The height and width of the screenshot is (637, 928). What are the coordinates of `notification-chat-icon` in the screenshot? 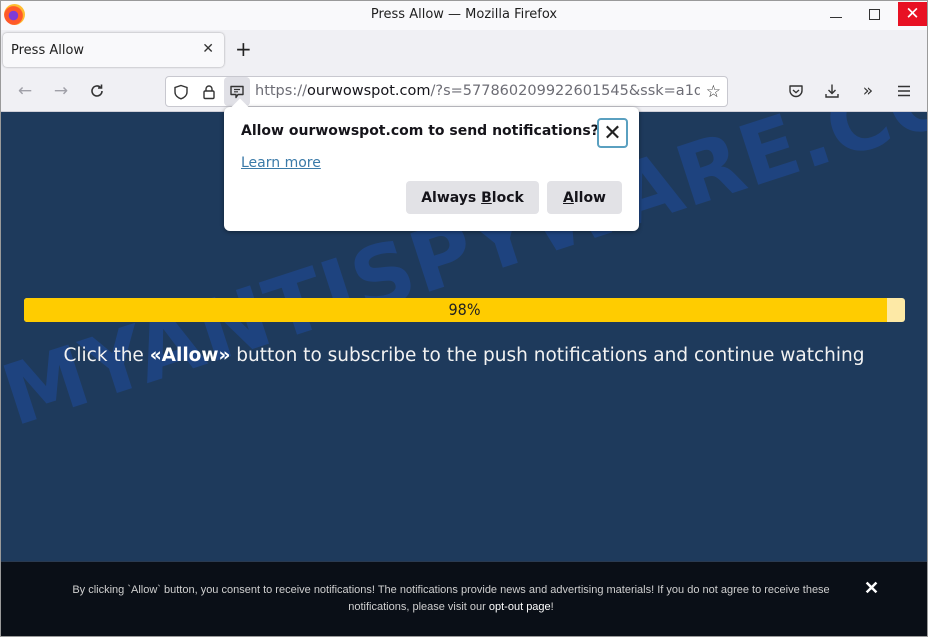 It's located at (237, 91).